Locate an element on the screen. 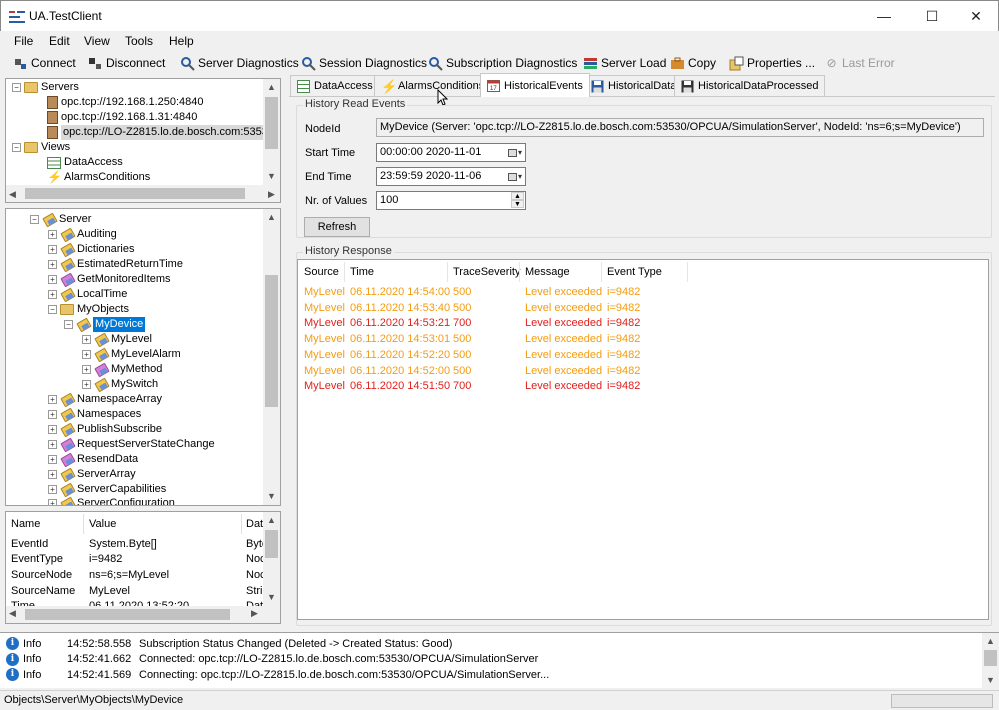 This screenshot has height=710, width=999. column-header-time: Time is located at coordinates (362, 272).